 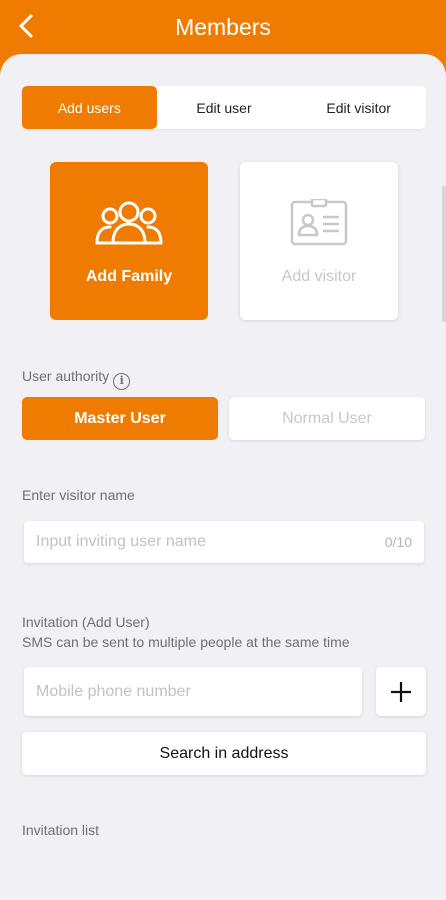 I want to click on phone-input, so click(x=193, y=691).